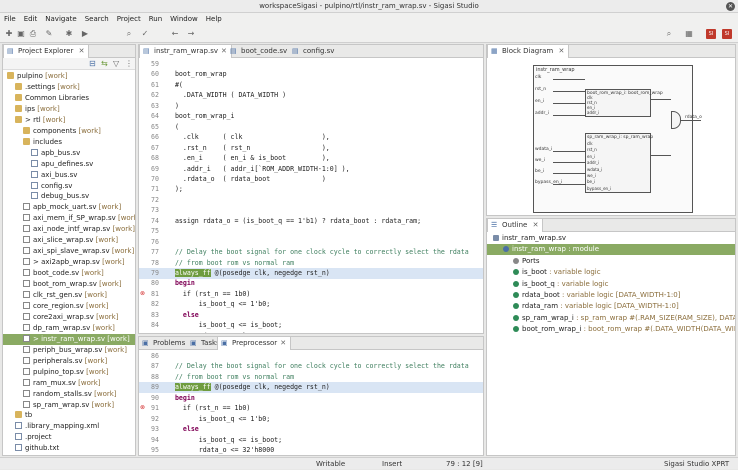  I want to click on sigasi-perspective-icon: SI, so click(711, 34).